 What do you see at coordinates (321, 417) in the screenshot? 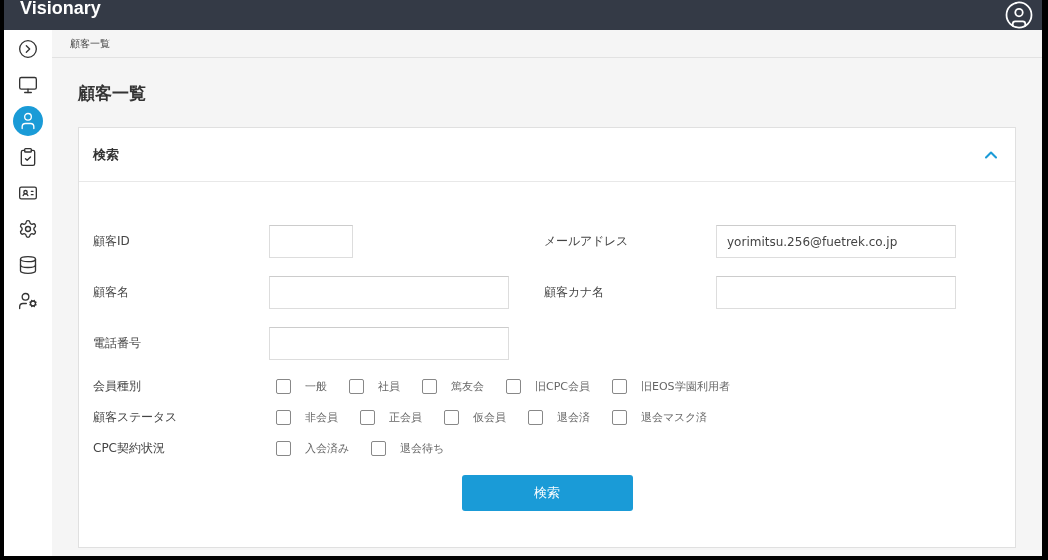
I see `checkbox-label: 非会員` at bounding box center [321, 417].